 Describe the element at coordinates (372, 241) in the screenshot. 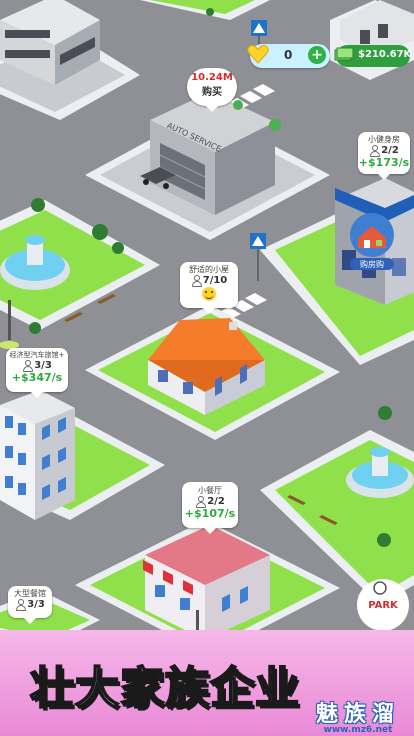

I see `gym-badge: 购房购` at that location.